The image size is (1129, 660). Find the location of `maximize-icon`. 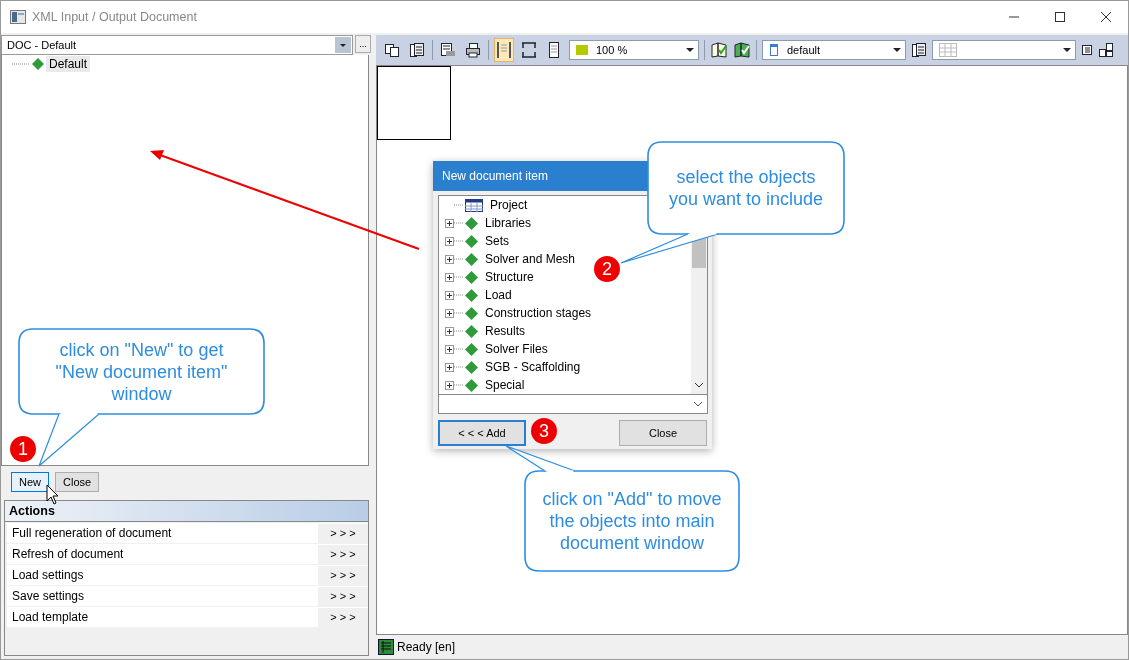

maximize-icon is located at coordinates (1060, 17).